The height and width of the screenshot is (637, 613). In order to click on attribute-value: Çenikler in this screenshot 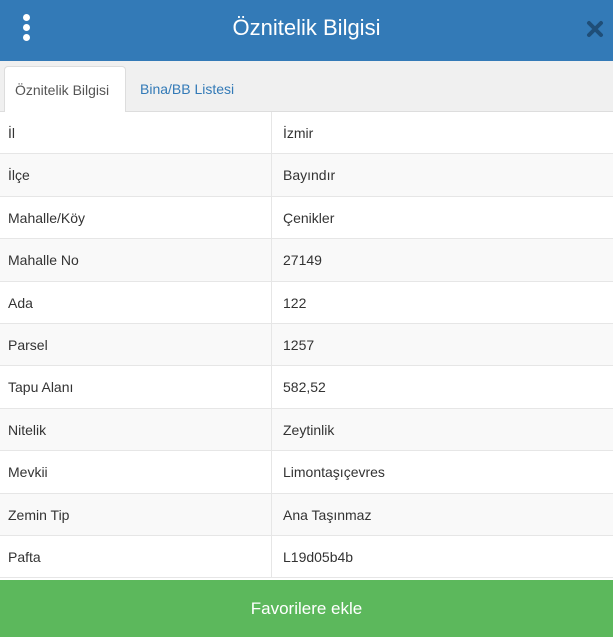, I will do `click(309, 217)`.